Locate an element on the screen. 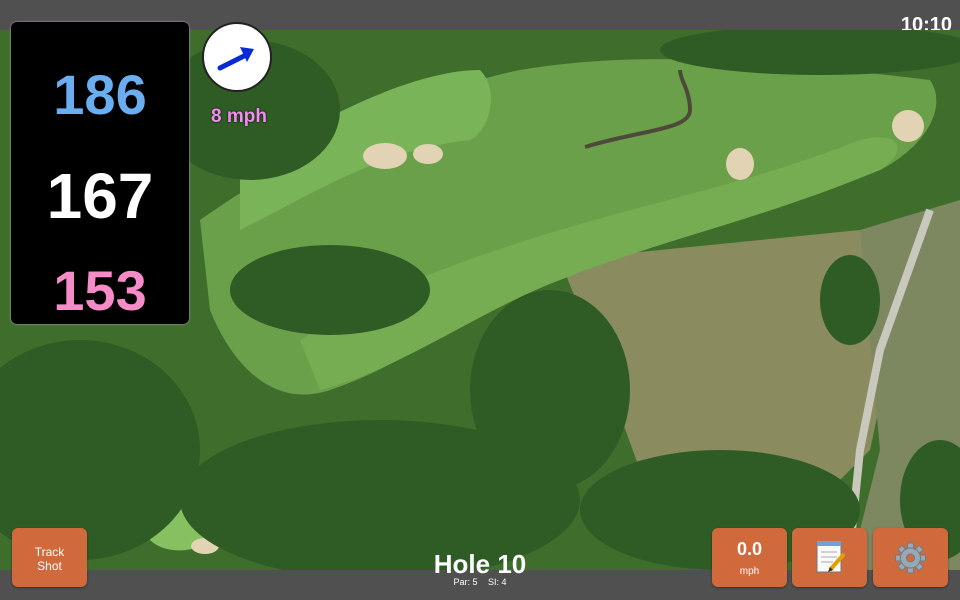 The width and height of the screenshot is (960, 600). middle-distance: 167 is located at coordinates (100, 196).